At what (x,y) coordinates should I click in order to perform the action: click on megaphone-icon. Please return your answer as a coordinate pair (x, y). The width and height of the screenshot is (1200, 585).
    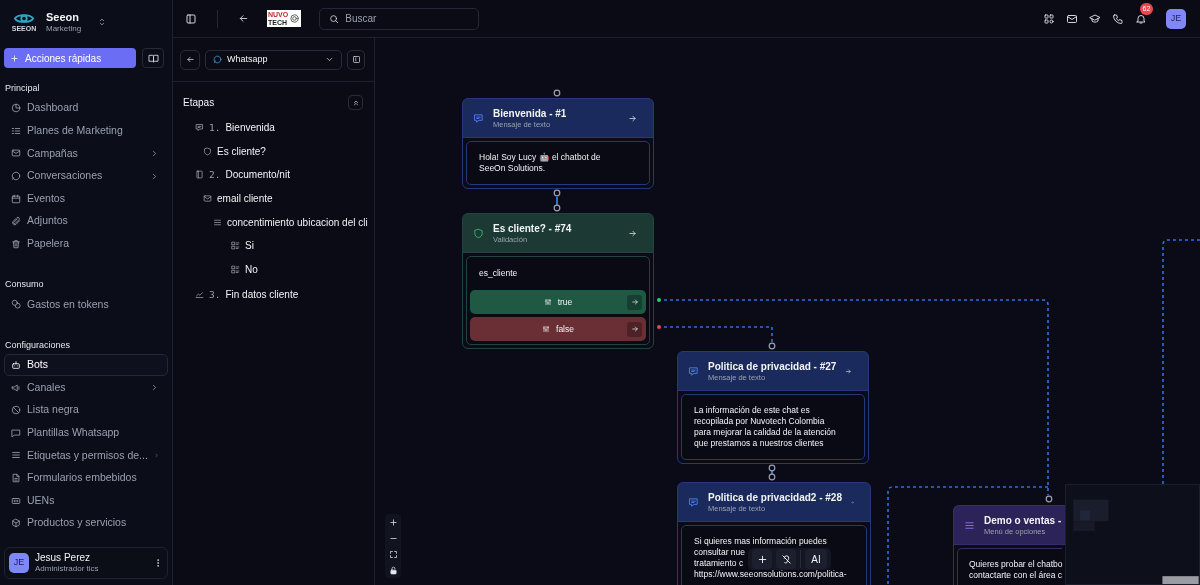
    Looking at the image, I should click on (16, 387).